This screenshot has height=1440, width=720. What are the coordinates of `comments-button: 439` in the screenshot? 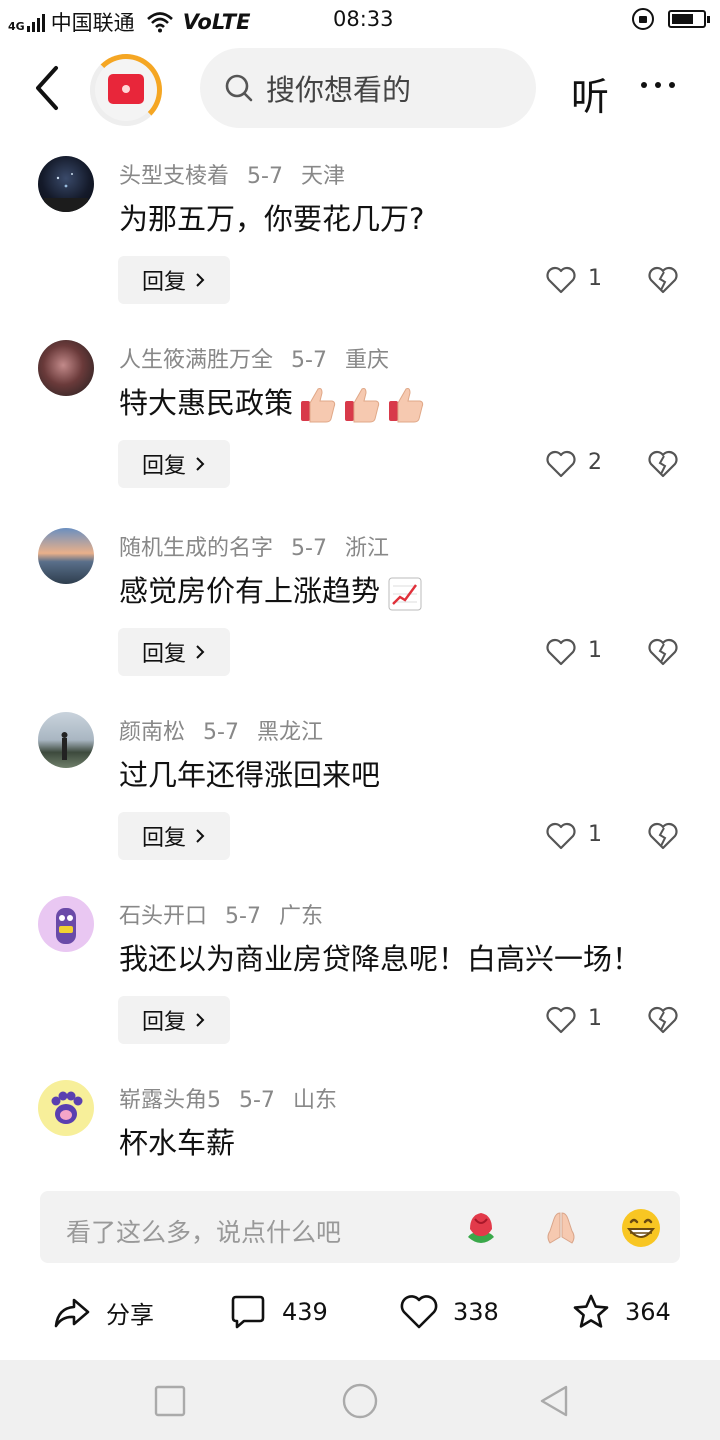 It's located at (278, 1312).